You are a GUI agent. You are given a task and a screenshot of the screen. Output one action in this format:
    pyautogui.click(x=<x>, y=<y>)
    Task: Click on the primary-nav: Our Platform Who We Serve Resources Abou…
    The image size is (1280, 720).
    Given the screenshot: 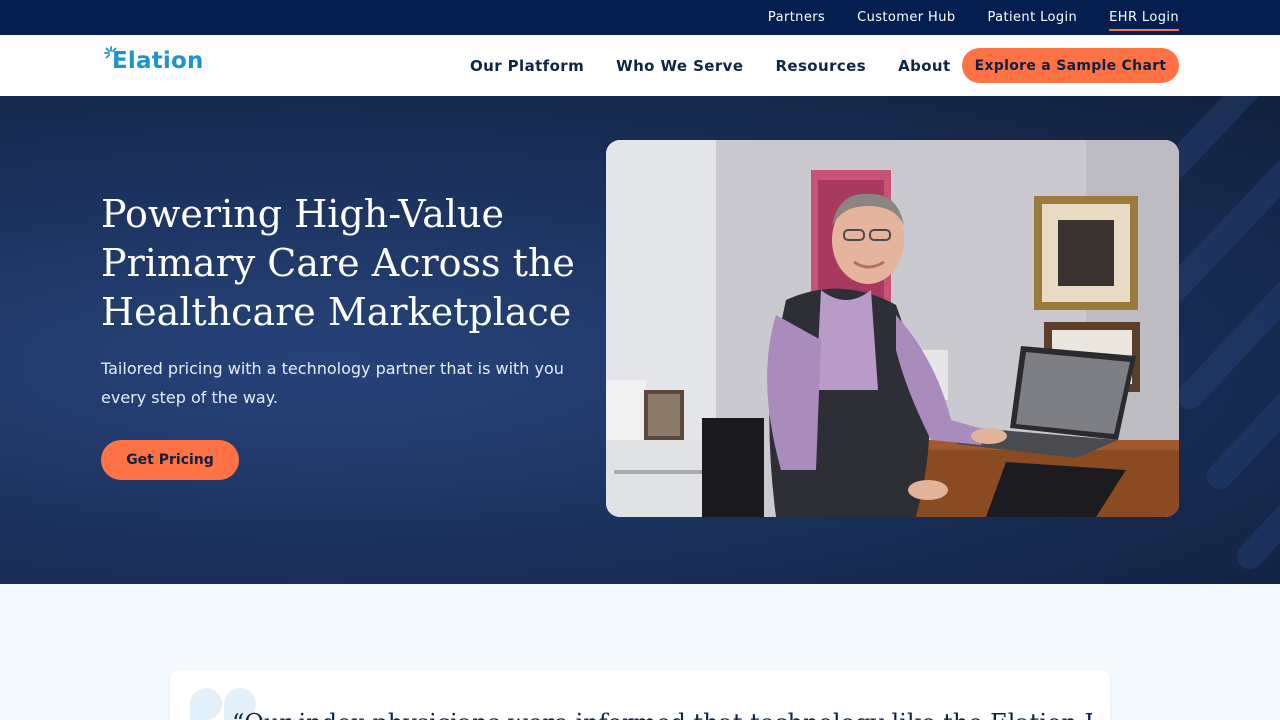 What is the action you would take?
    pyautogui.click(x=710, y=65)
    